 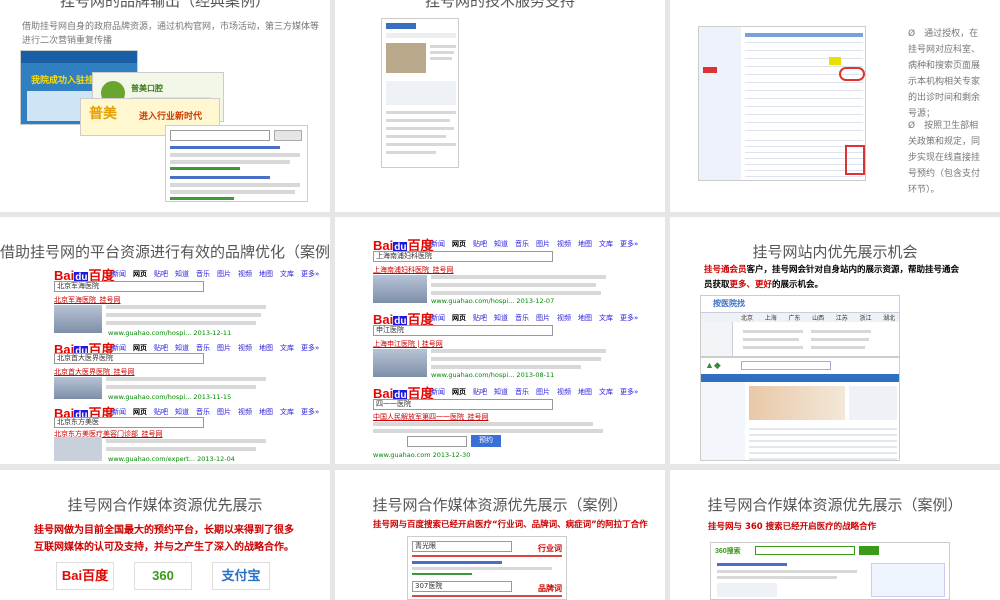 What do you see at coordinates (462, 586) in the screenshot?
I see `search-box: 307医院` at bounding box center [462, 586].